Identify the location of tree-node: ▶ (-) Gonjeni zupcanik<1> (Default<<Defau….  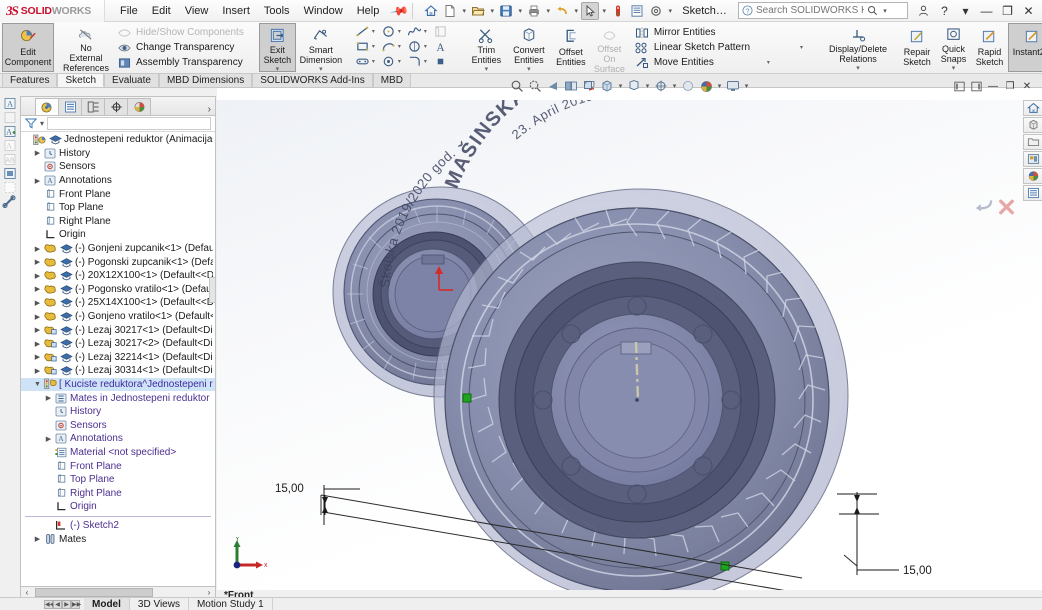
(118, 249).